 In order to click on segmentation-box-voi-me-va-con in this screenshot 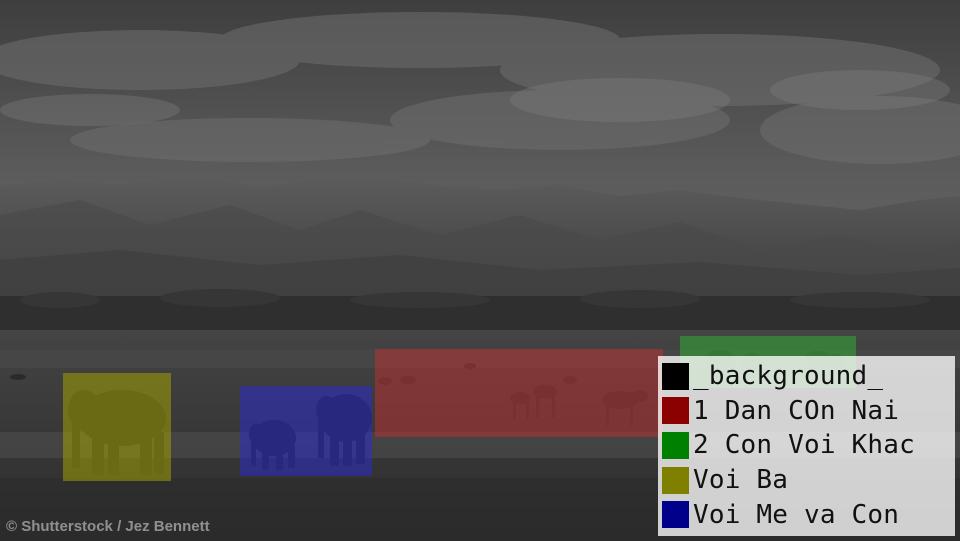, I will do `click(306, 431)`.